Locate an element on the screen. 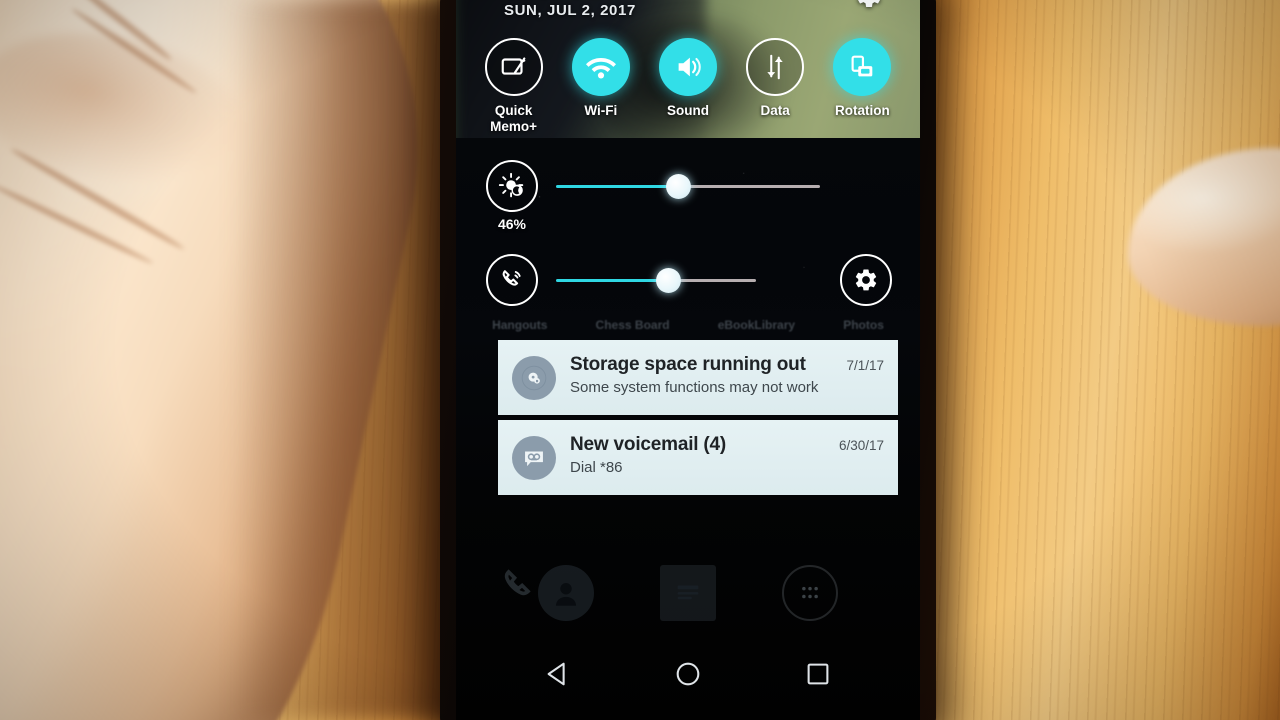  speaker-icon is located at coordinates (687, 67).